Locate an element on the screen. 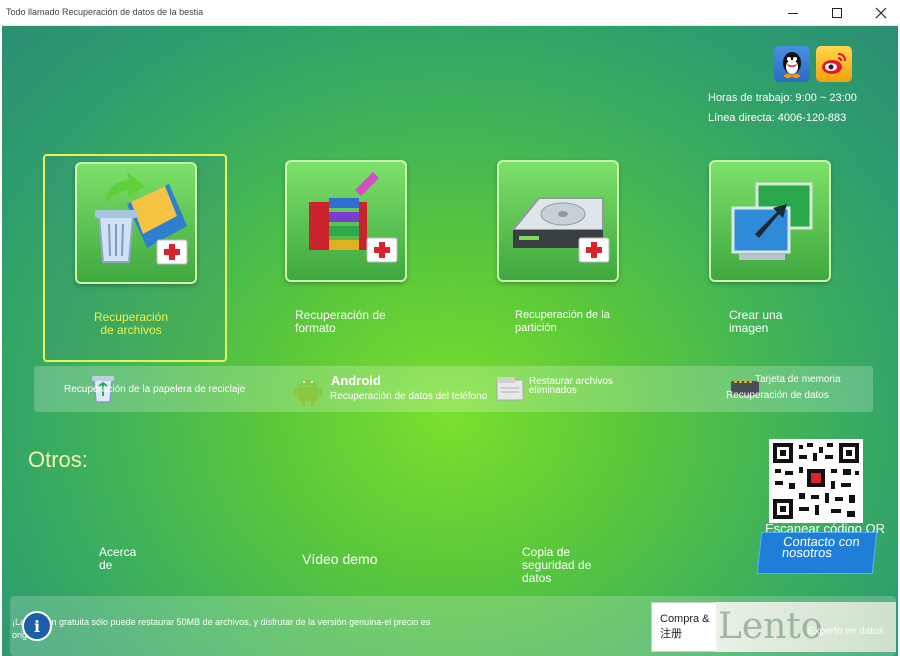 The height and width of the screenshot is (656, 900). video-demo-link: Vídeo demo is located at coordinates (340, 559).